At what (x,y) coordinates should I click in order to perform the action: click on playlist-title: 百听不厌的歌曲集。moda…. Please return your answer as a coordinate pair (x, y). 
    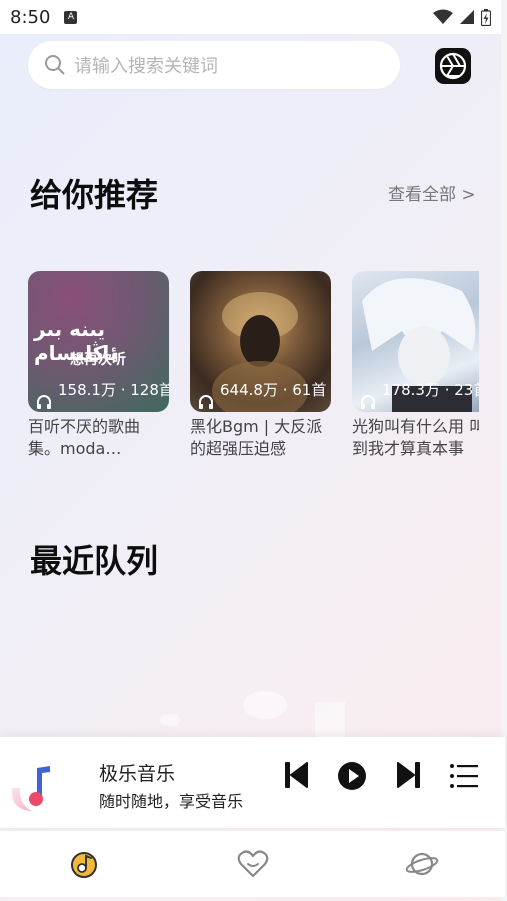
    Looking at the image, I should click on (84, 436).